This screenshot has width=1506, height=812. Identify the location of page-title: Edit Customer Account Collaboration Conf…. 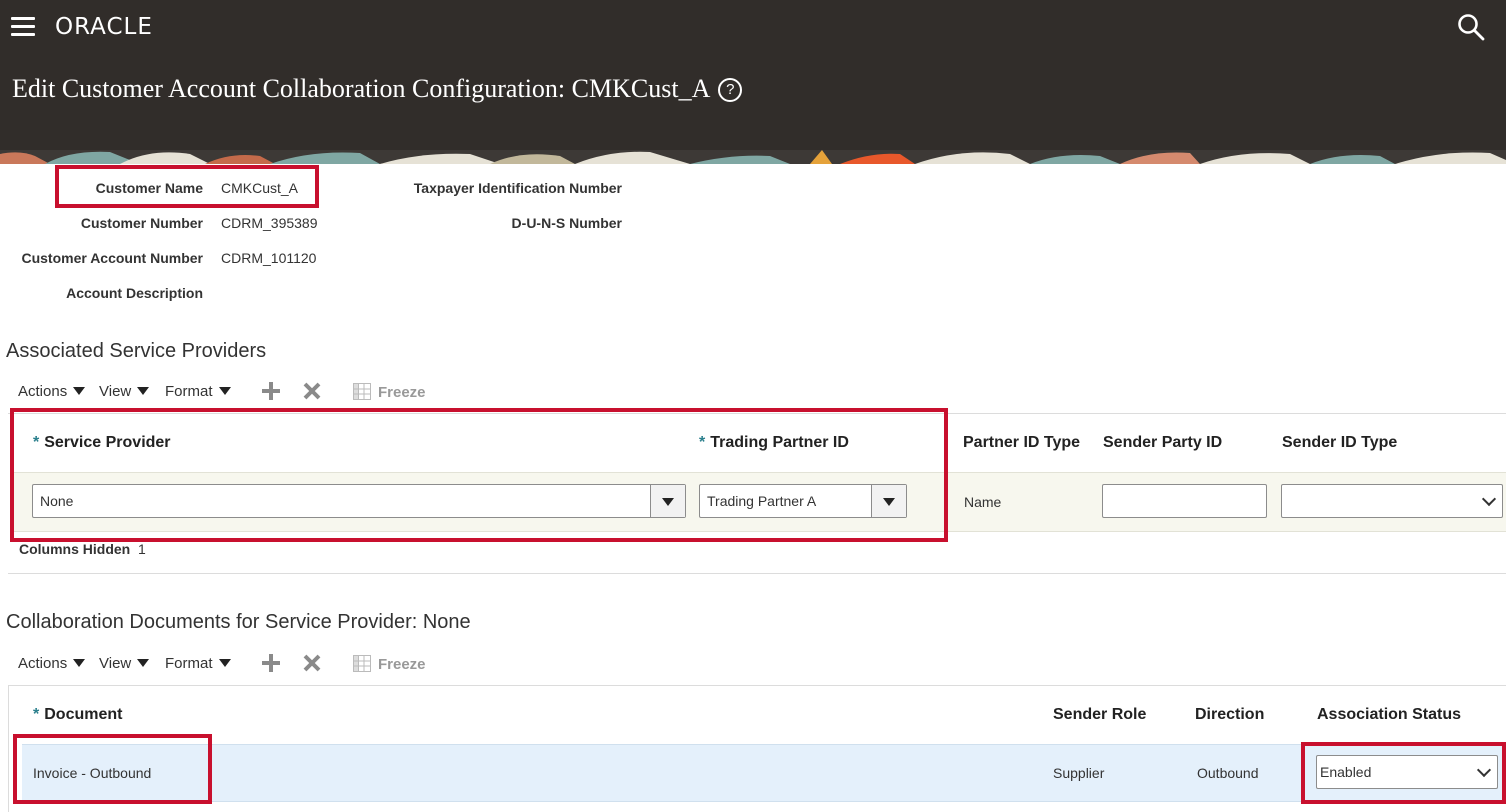
(377, 89).